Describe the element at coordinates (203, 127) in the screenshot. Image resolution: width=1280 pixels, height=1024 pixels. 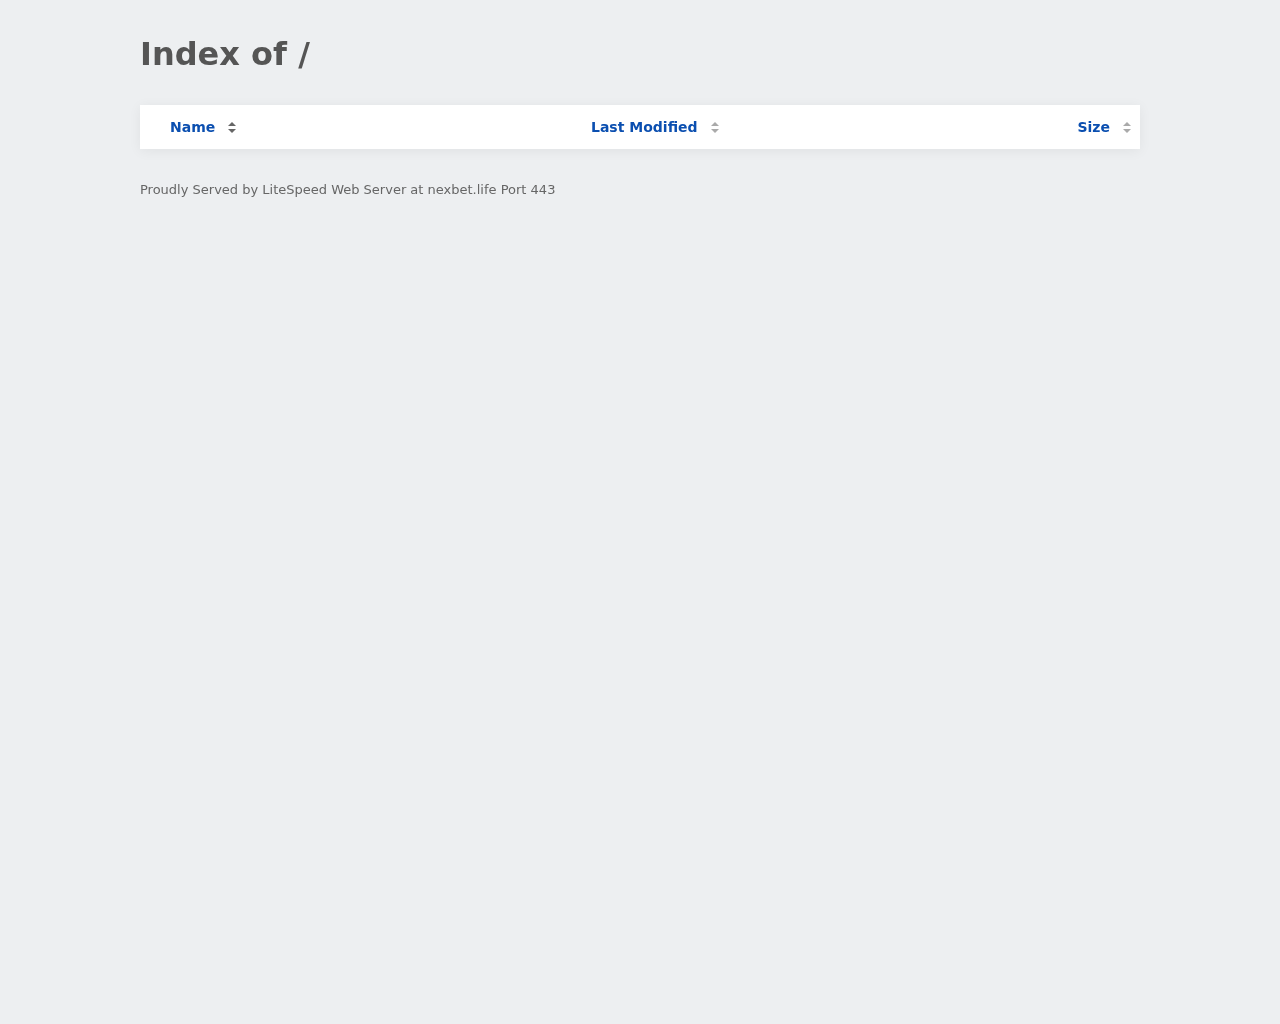
I see `column-header-link: Name` at that location.